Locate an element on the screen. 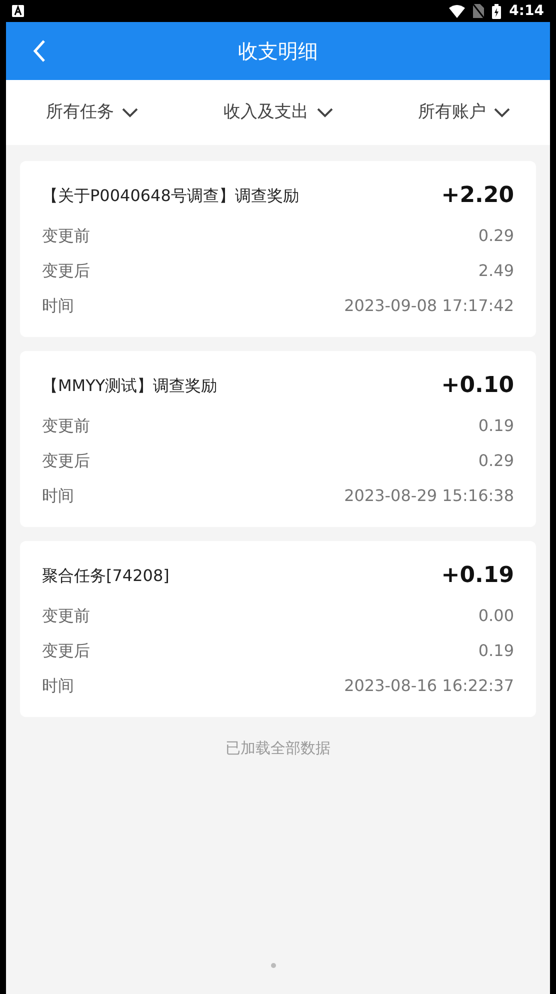 The height and width of the screenshot is (994, 556). record-title: 【关于P0040648号调查】调查奖励 is located at coordinates (170, 195).